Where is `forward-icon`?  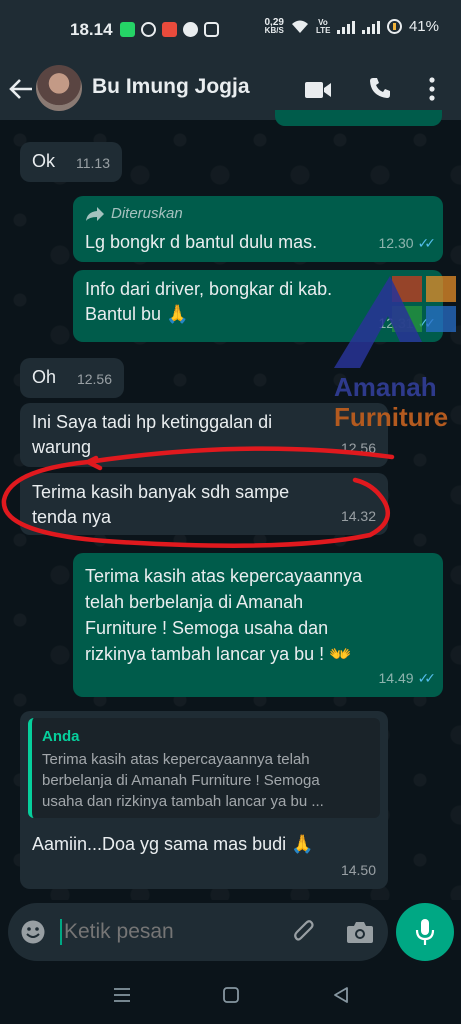
forward-icon is located at coordinates (95, 213).